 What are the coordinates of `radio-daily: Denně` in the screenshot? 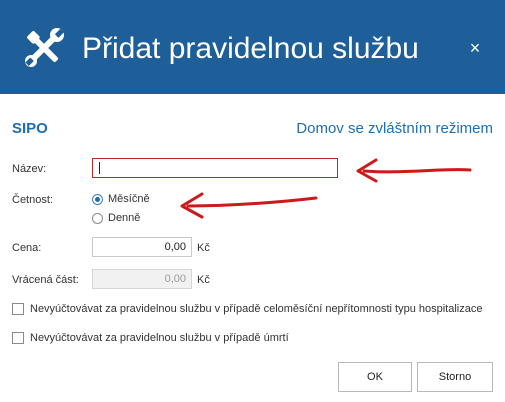 It's located at (116, 218).